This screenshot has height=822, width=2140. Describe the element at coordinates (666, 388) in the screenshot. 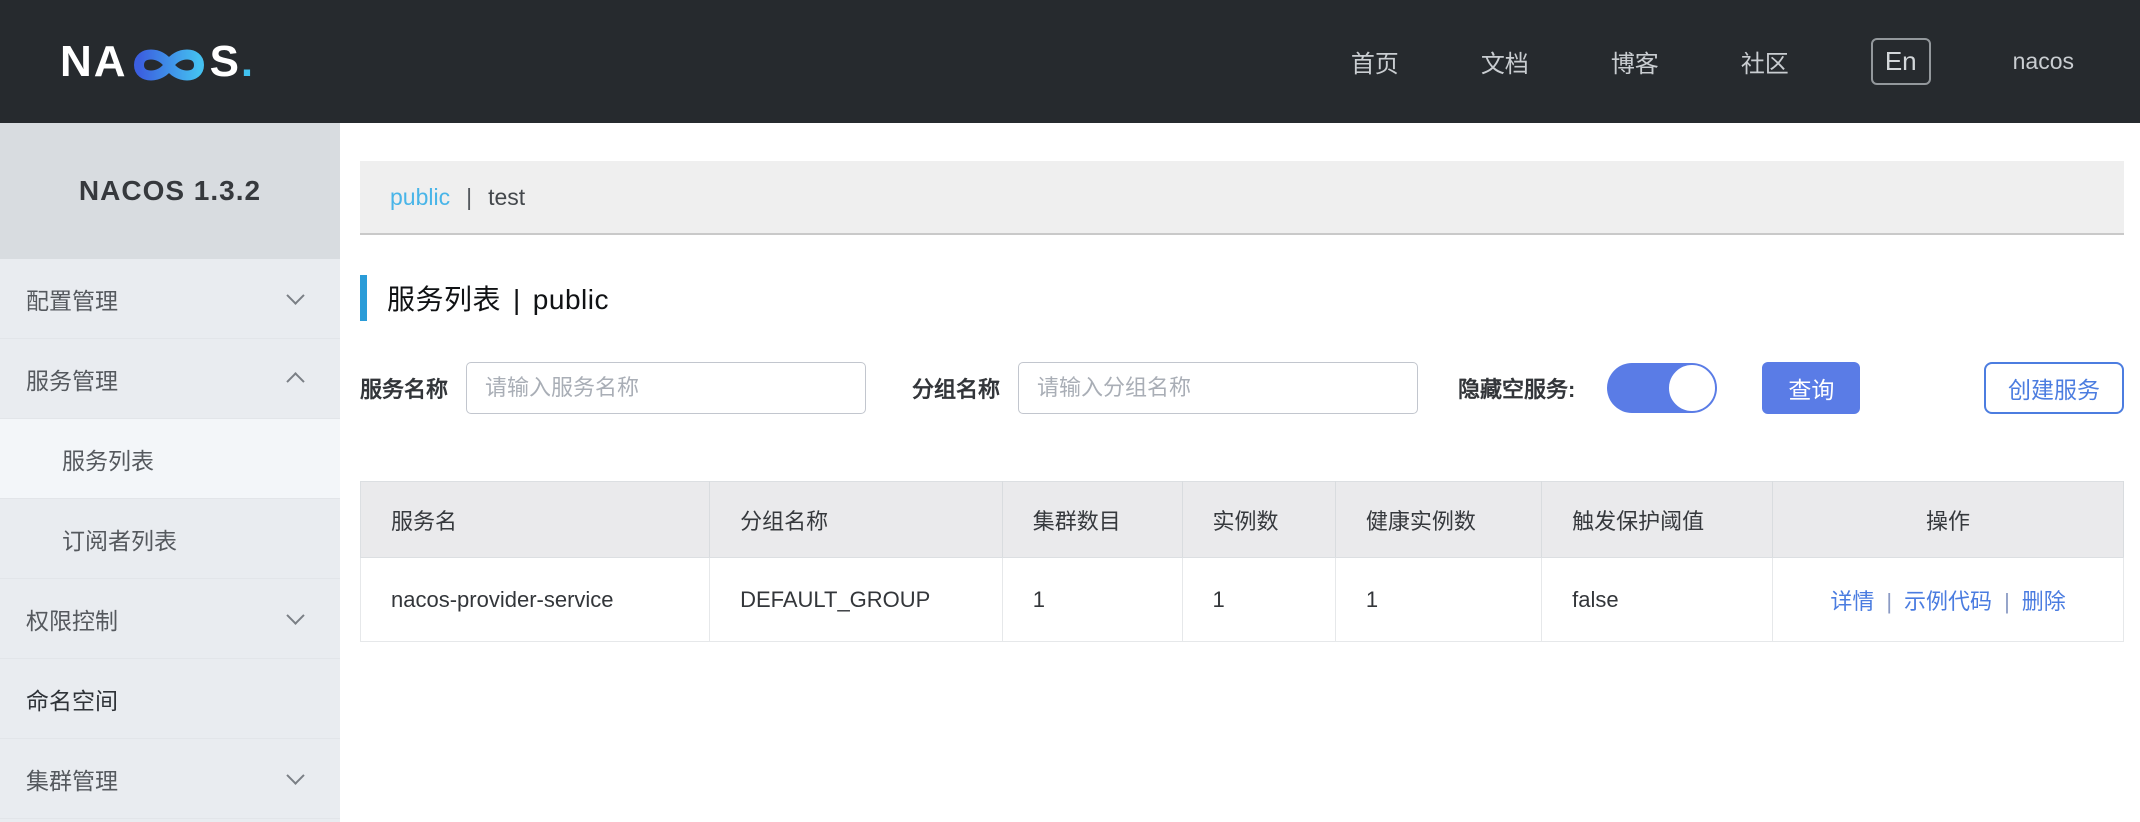

I see `service-name-input` at that location.